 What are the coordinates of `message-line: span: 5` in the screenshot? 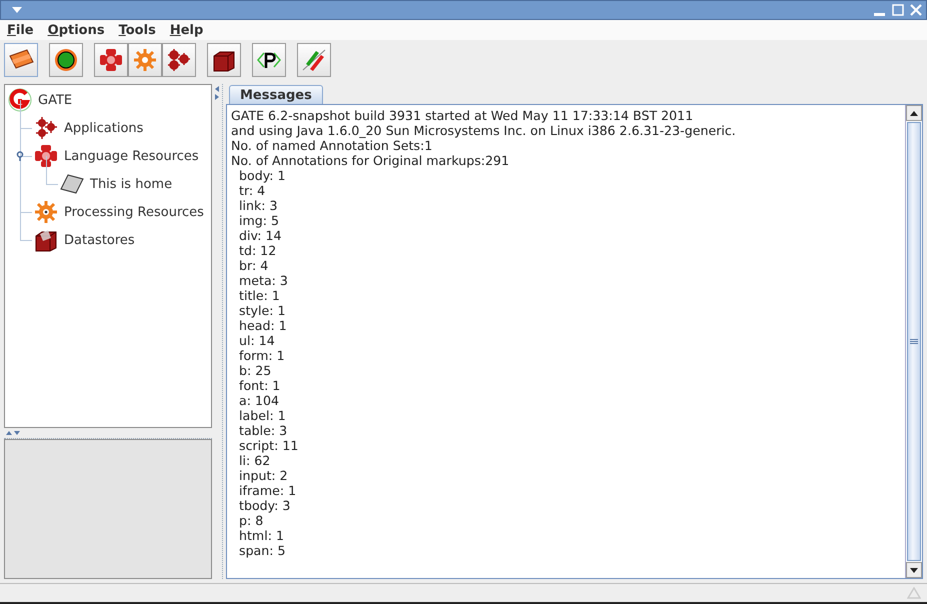 It's located at (262, 550).